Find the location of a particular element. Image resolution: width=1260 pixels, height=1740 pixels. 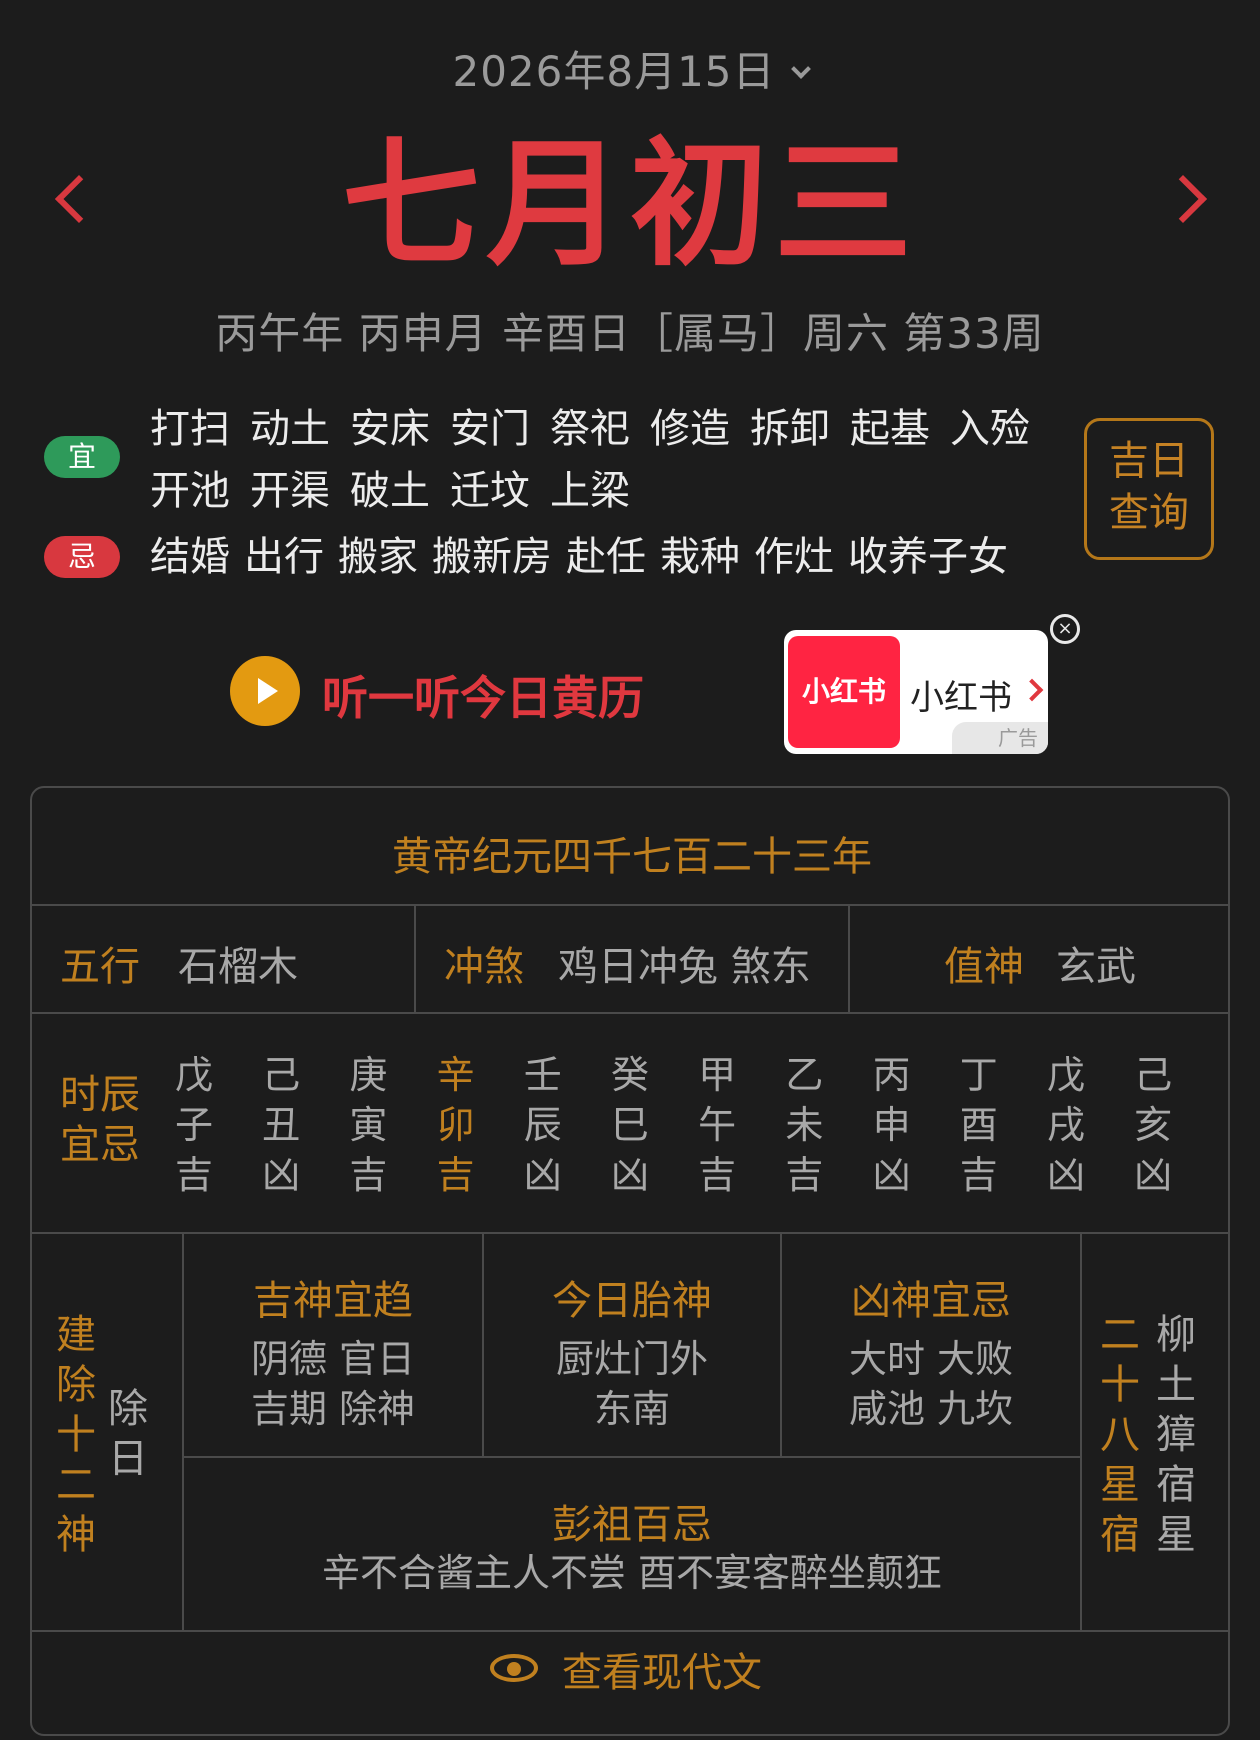

hour-stem: 辛 is located at coordinates (455, 1075).